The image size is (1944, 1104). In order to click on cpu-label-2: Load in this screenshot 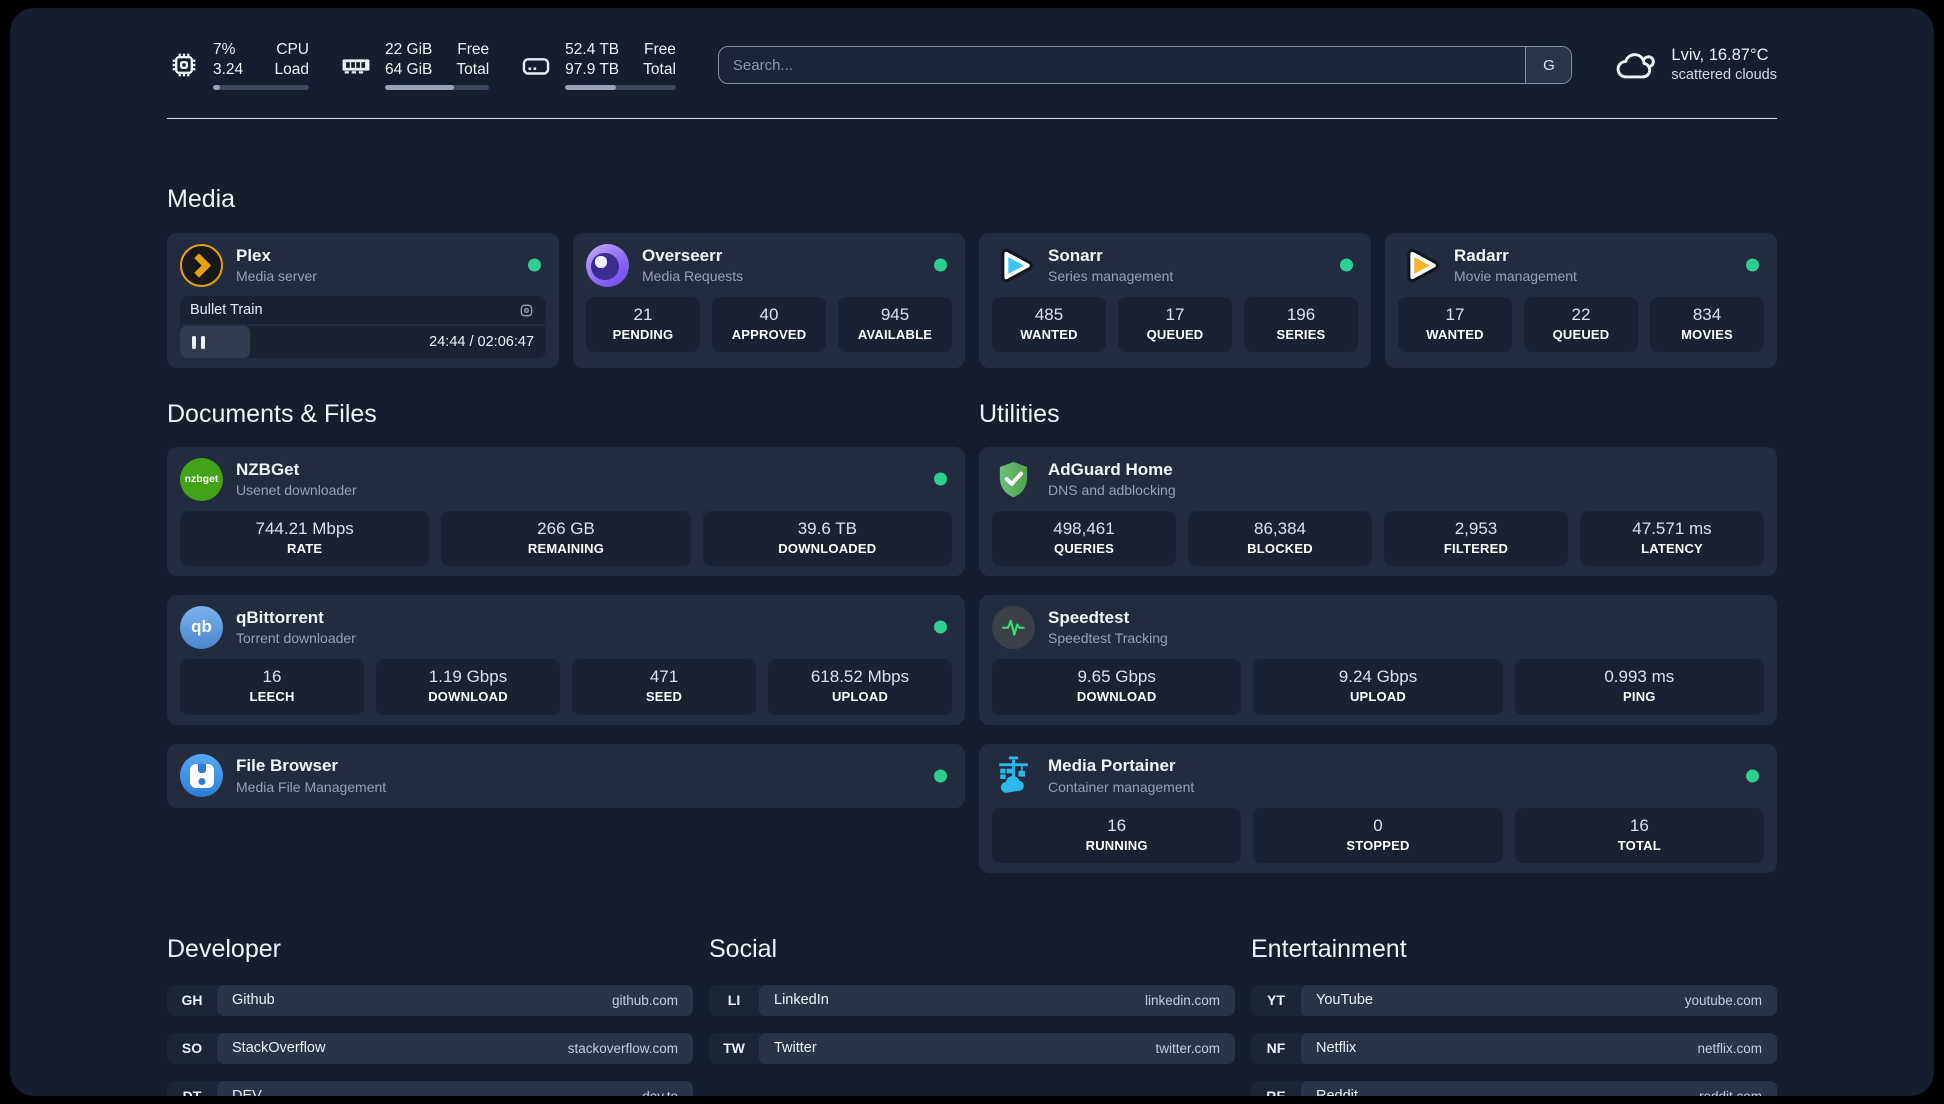, I will do `click(291, 69)`.